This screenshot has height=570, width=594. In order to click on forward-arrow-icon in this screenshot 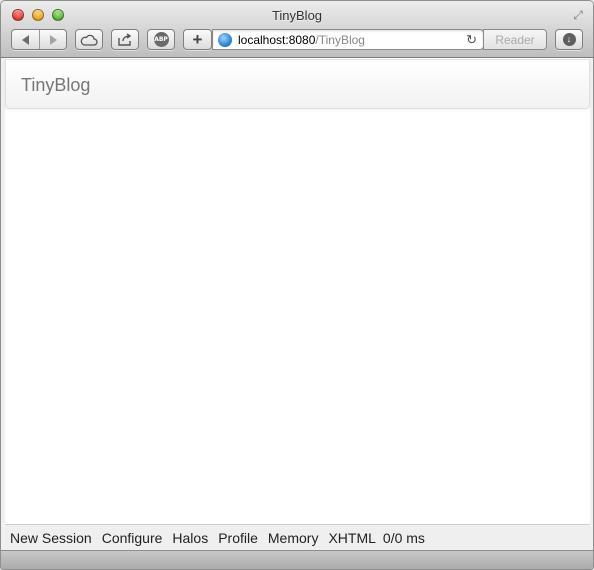, I will do `click(53, 39)`.